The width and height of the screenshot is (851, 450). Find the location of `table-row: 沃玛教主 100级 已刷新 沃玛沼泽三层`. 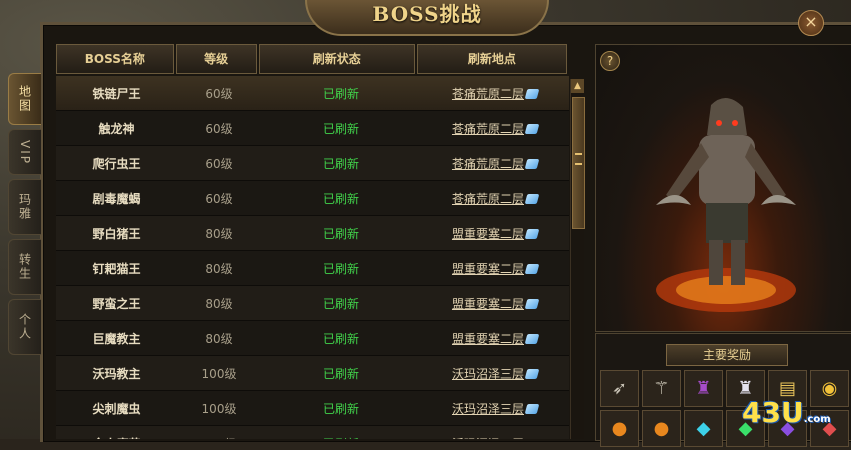

table-row: 沃玛教主 100级 已刷新 沃玛沼泽三层 is located at coordinates (312, 373).